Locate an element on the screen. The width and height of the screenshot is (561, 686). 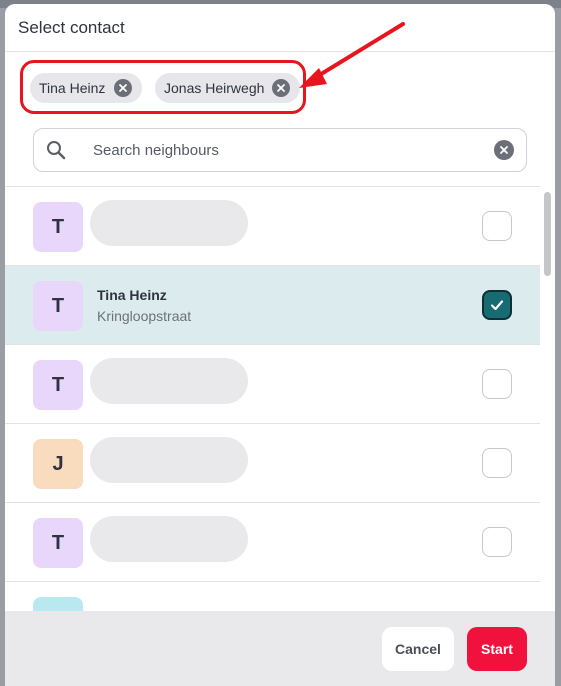
list-item: J is located at coordinates (272, 463).